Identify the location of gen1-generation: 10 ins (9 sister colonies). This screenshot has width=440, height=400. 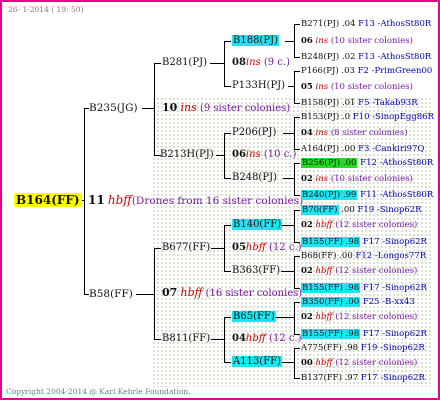
(226, 108).